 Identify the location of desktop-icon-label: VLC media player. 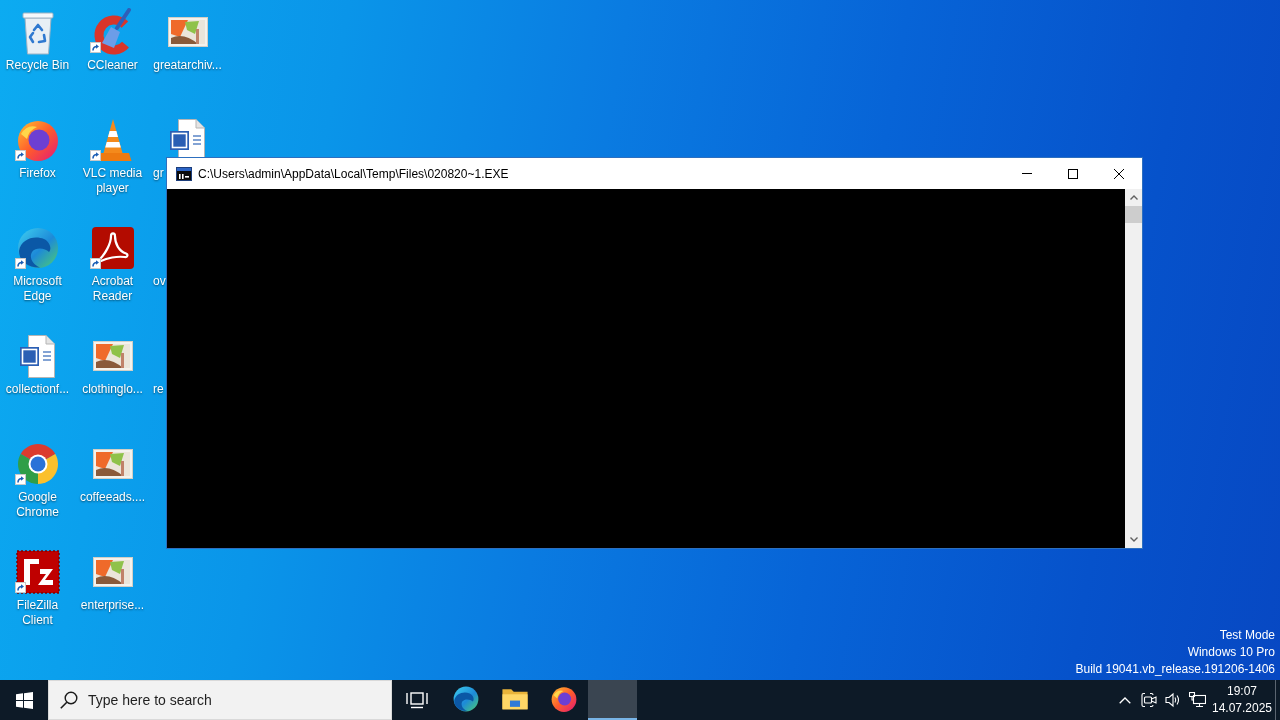
(112, 181).